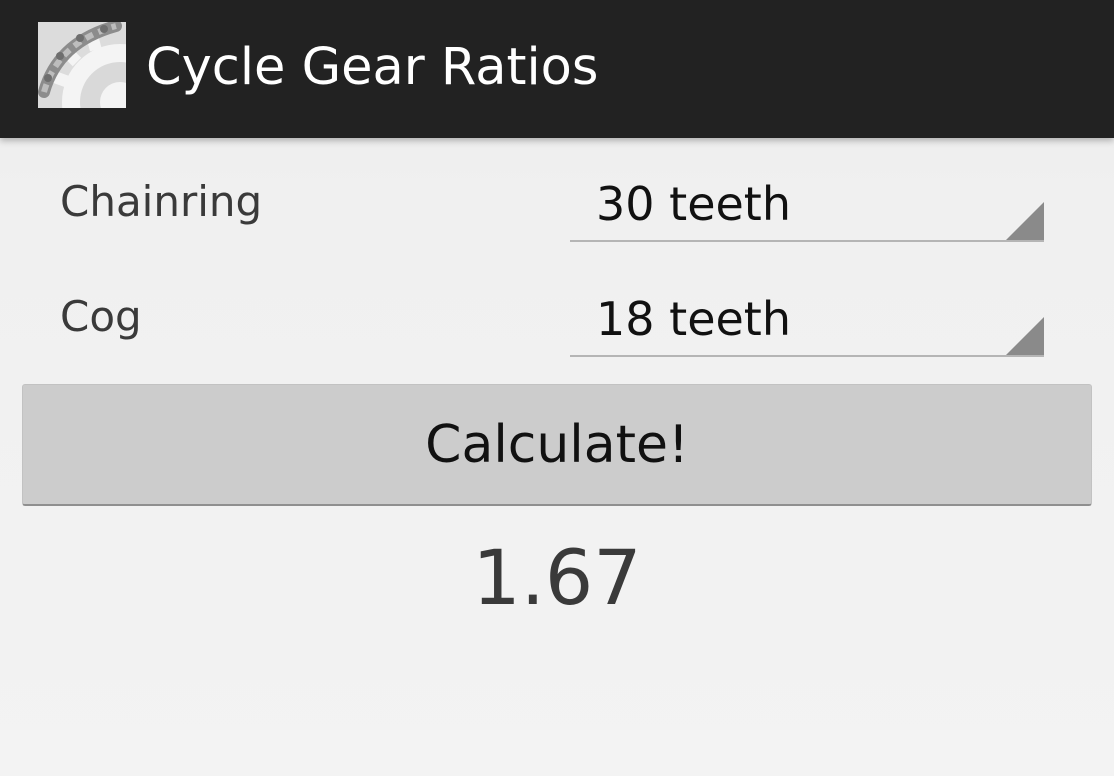 This screenshot has height=776, width=1114. I want to click on chainring-label: Chainring, so click(161, 201).